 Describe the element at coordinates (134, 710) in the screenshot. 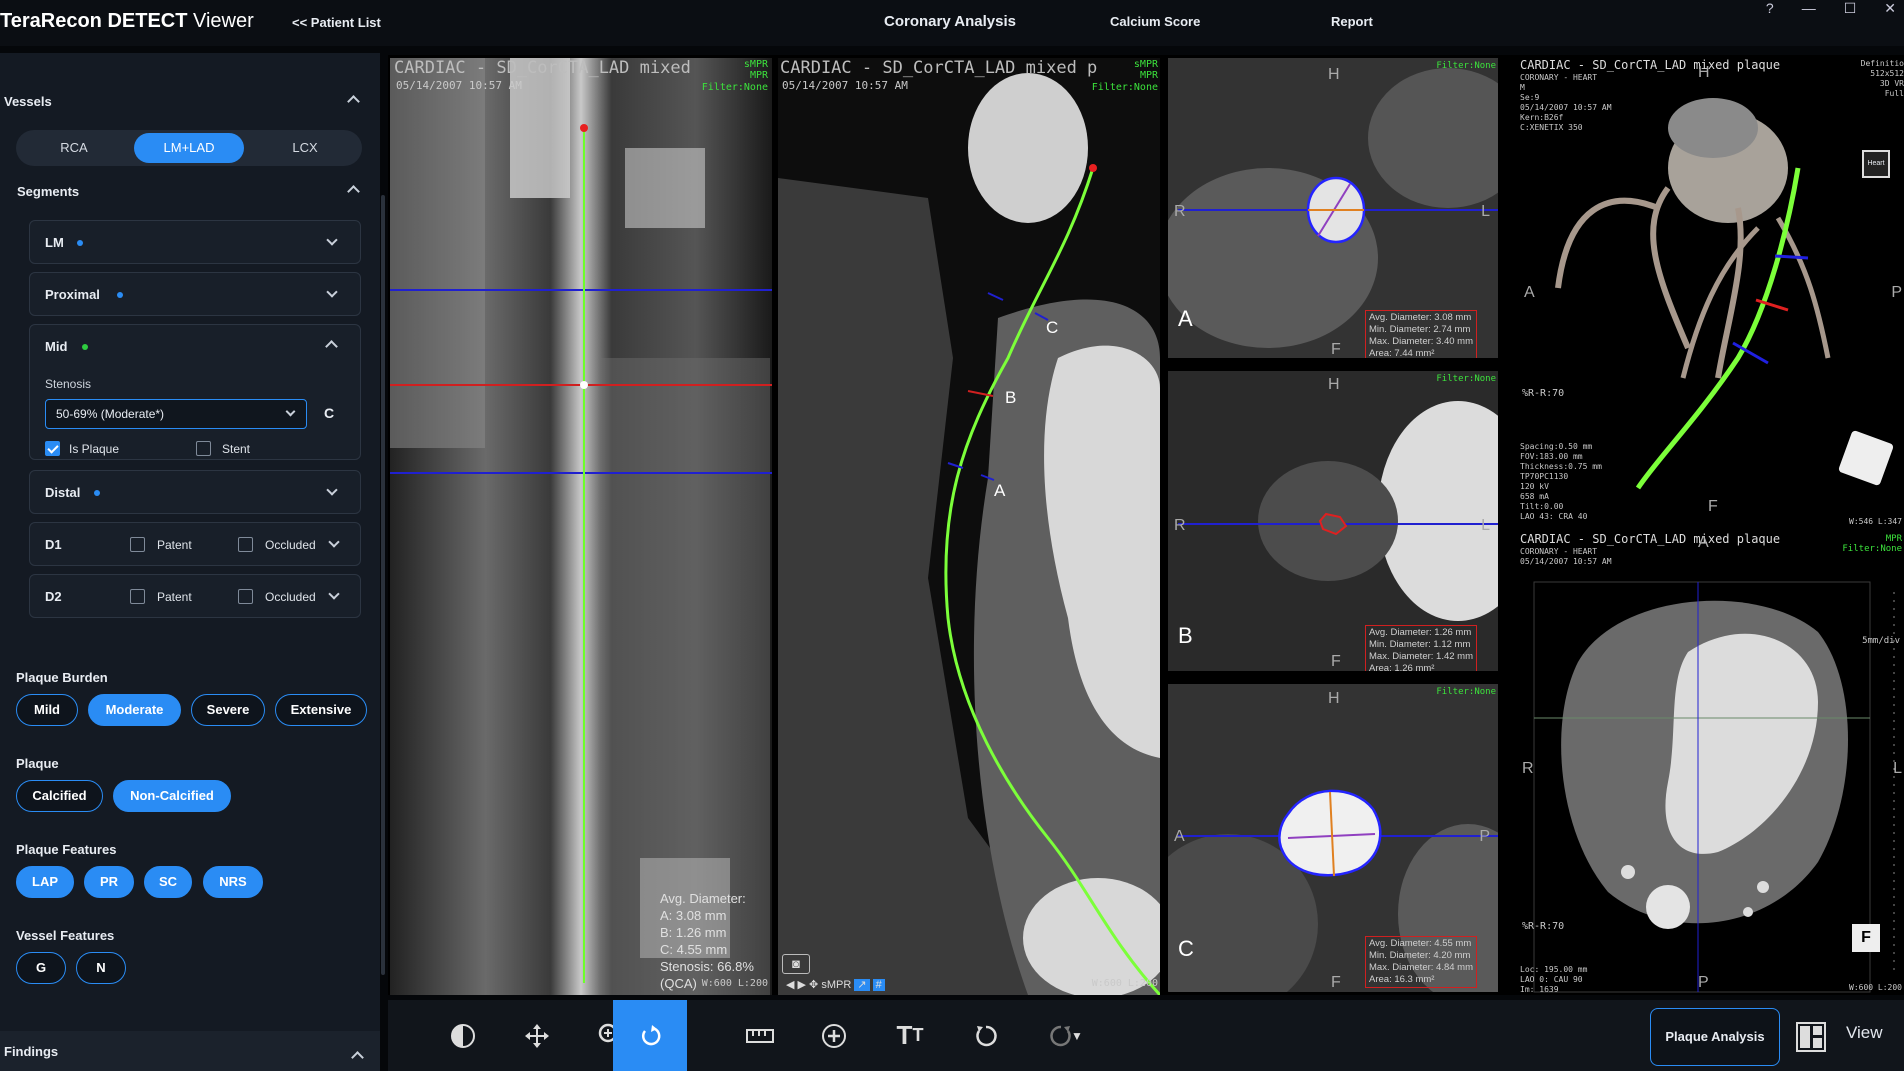

I see `burden-moderate: Moderate` at that location.